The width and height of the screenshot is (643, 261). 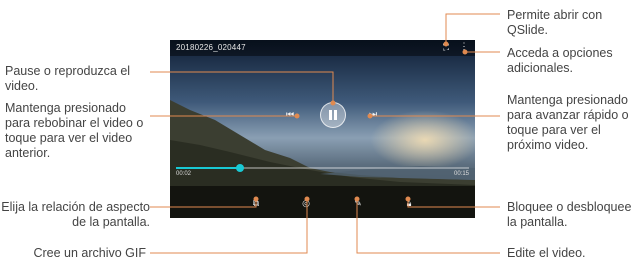 What do you see at coordinates (446, 47) in the screenshot?
I see `qslide-icon: ⛶` at bounding box center [446, 47].